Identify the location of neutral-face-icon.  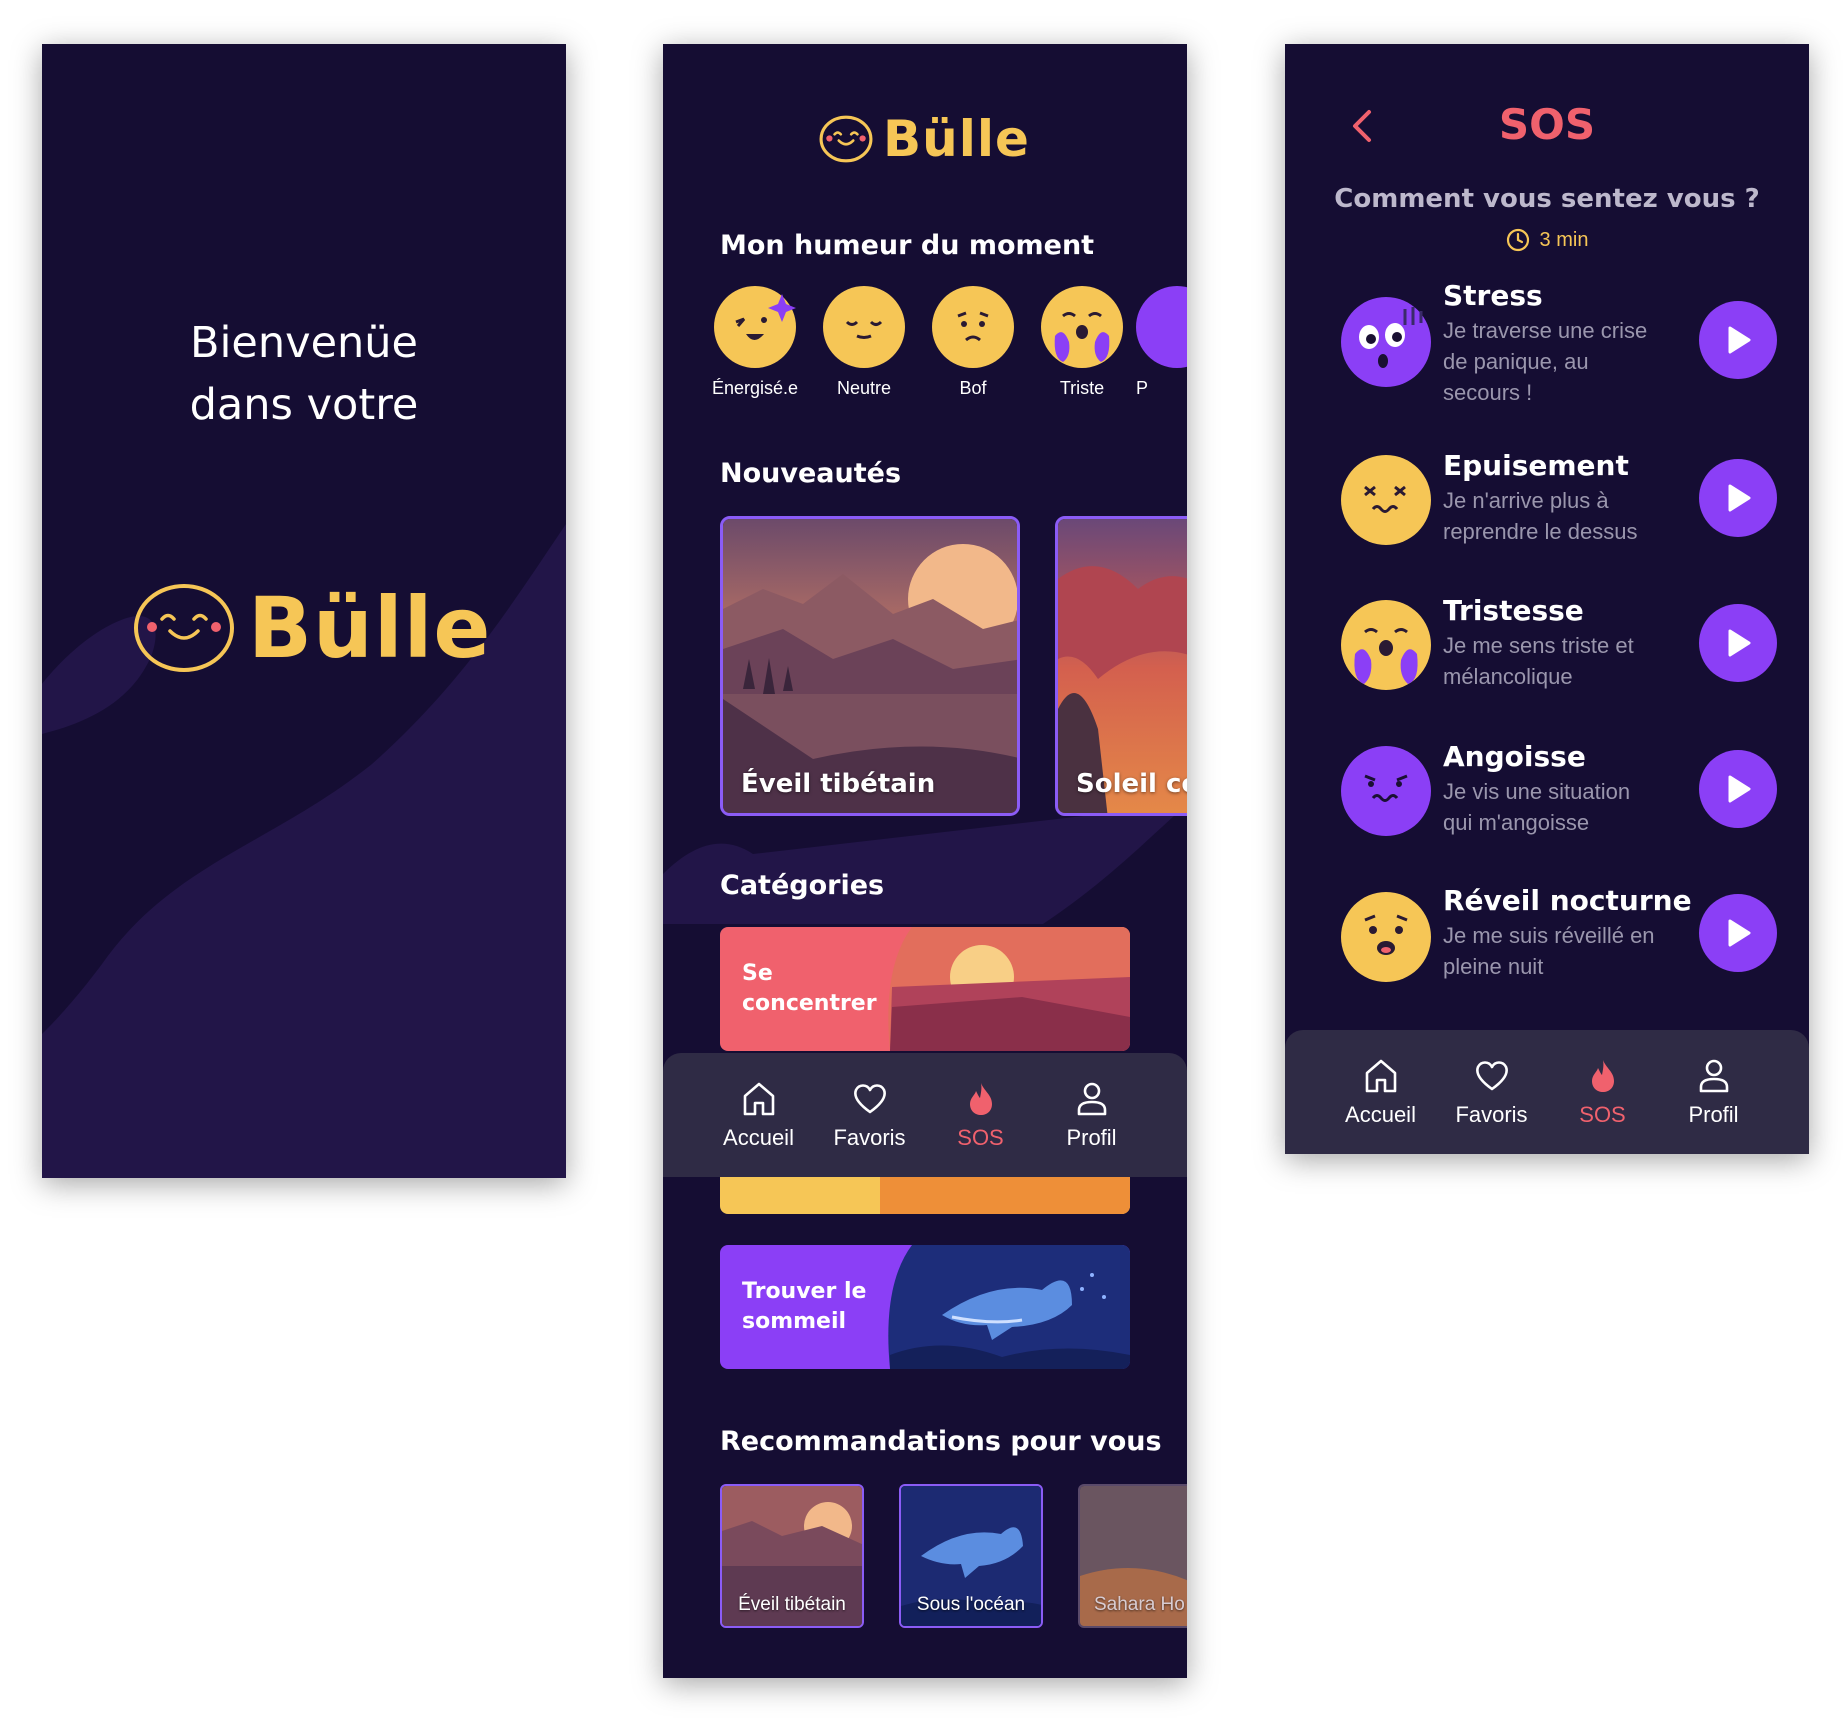
(864, 327).